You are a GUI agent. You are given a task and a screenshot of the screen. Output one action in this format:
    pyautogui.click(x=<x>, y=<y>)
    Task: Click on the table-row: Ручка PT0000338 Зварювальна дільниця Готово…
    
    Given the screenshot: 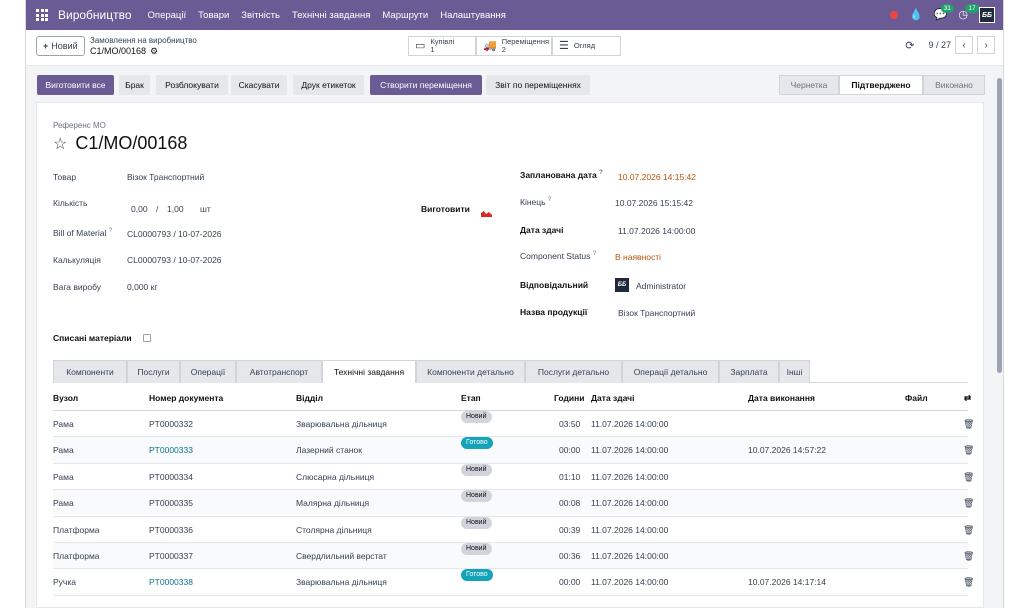 What is the action you would take?
    pyautogui.click(x=513, y=582)
    